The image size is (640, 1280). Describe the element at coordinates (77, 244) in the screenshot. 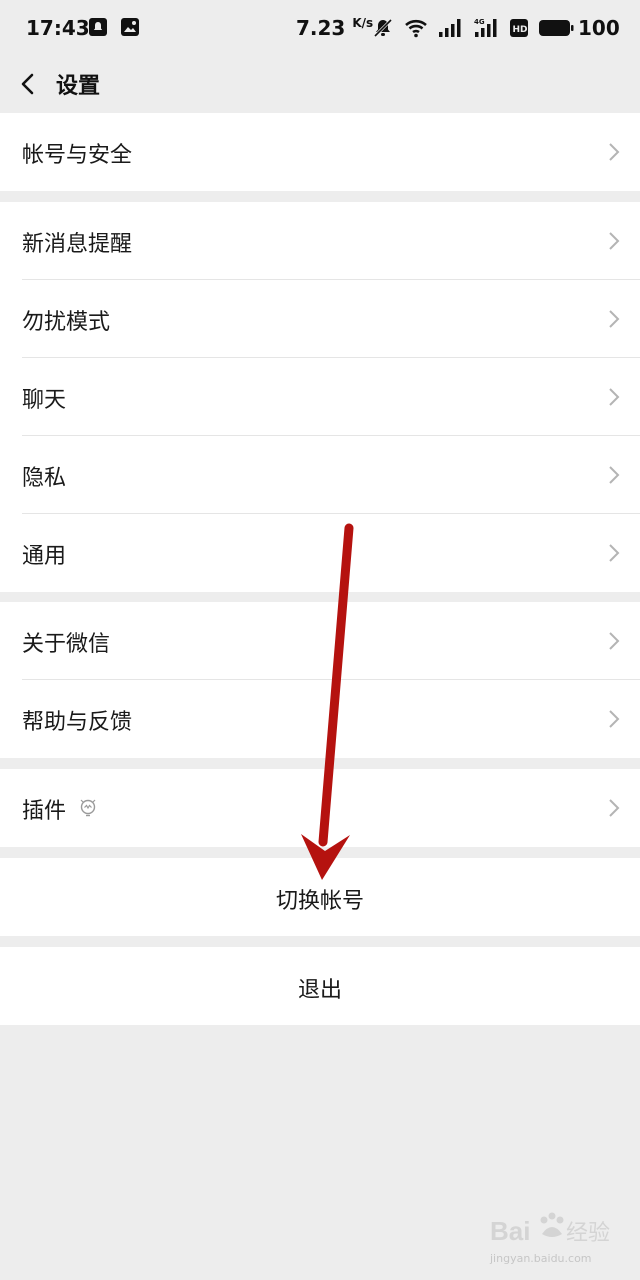

I see `settings-item-label: 新消息提醒` at that location.